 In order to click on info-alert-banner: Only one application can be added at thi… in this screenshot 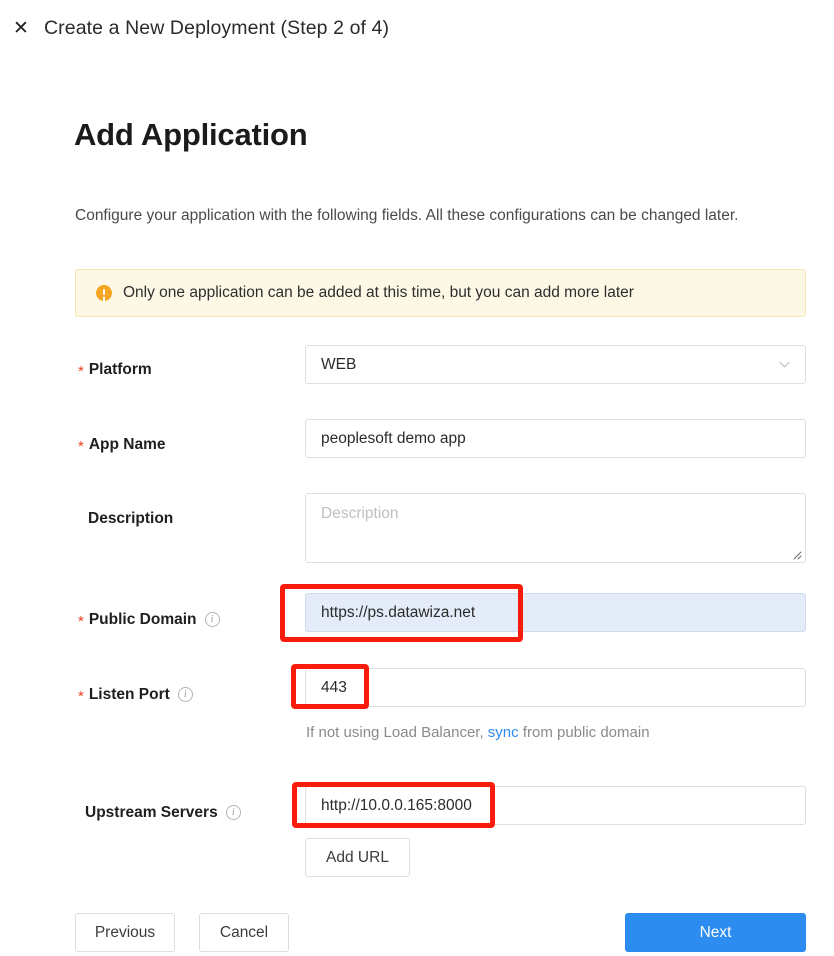, I will do `click(440, 293)`.